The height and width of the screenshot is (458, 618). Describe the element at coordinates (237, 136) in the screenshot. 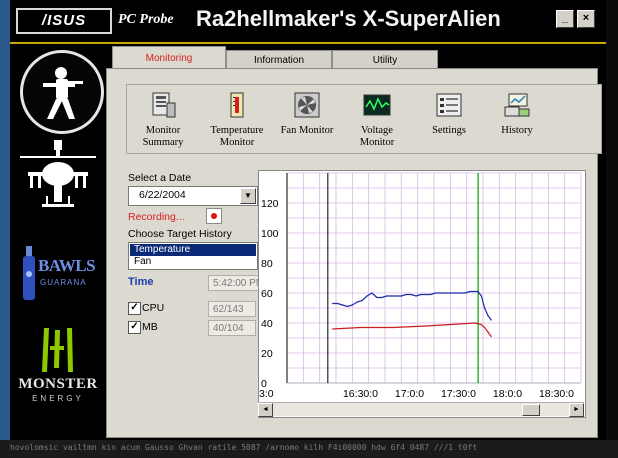

I see `temperature-monitor-label: Temperature Monitor` at that location.